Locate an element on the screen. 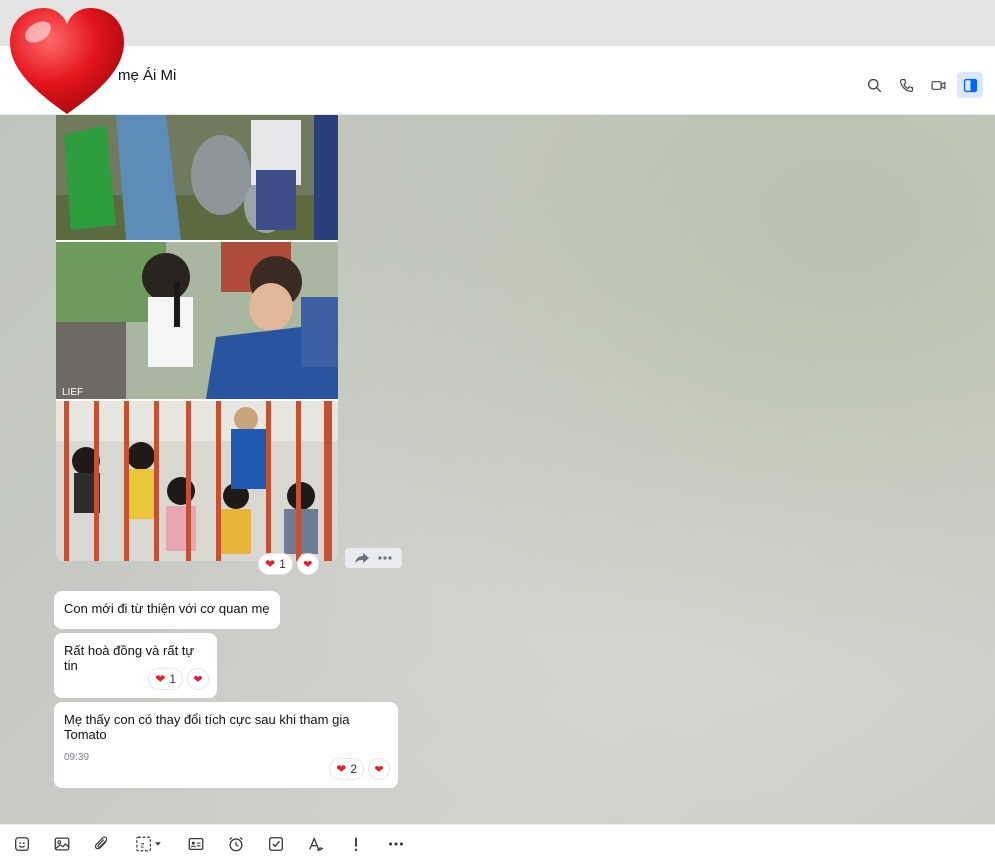 Image resolution: width=995 pixels, height=861 pixels. composer-toolbar: z is located at coordinates (497, 842).